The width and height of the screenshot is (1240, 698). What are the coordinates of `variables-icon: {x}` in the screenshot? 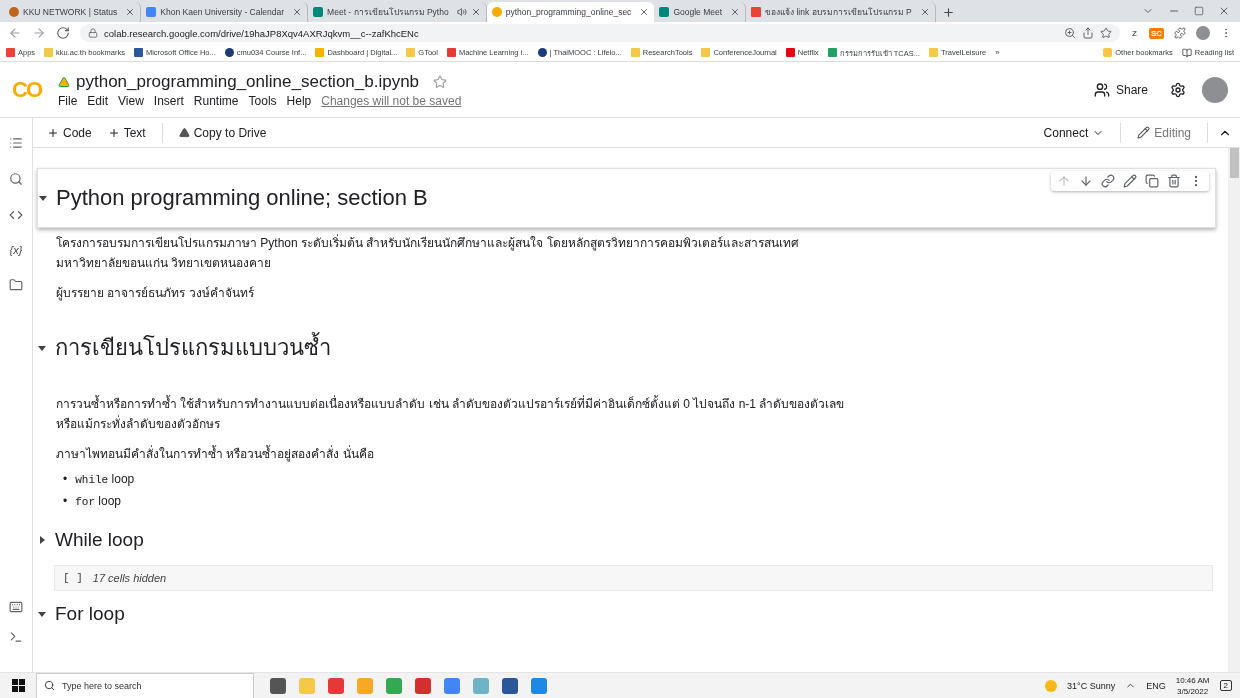 It's located at (16, 250).